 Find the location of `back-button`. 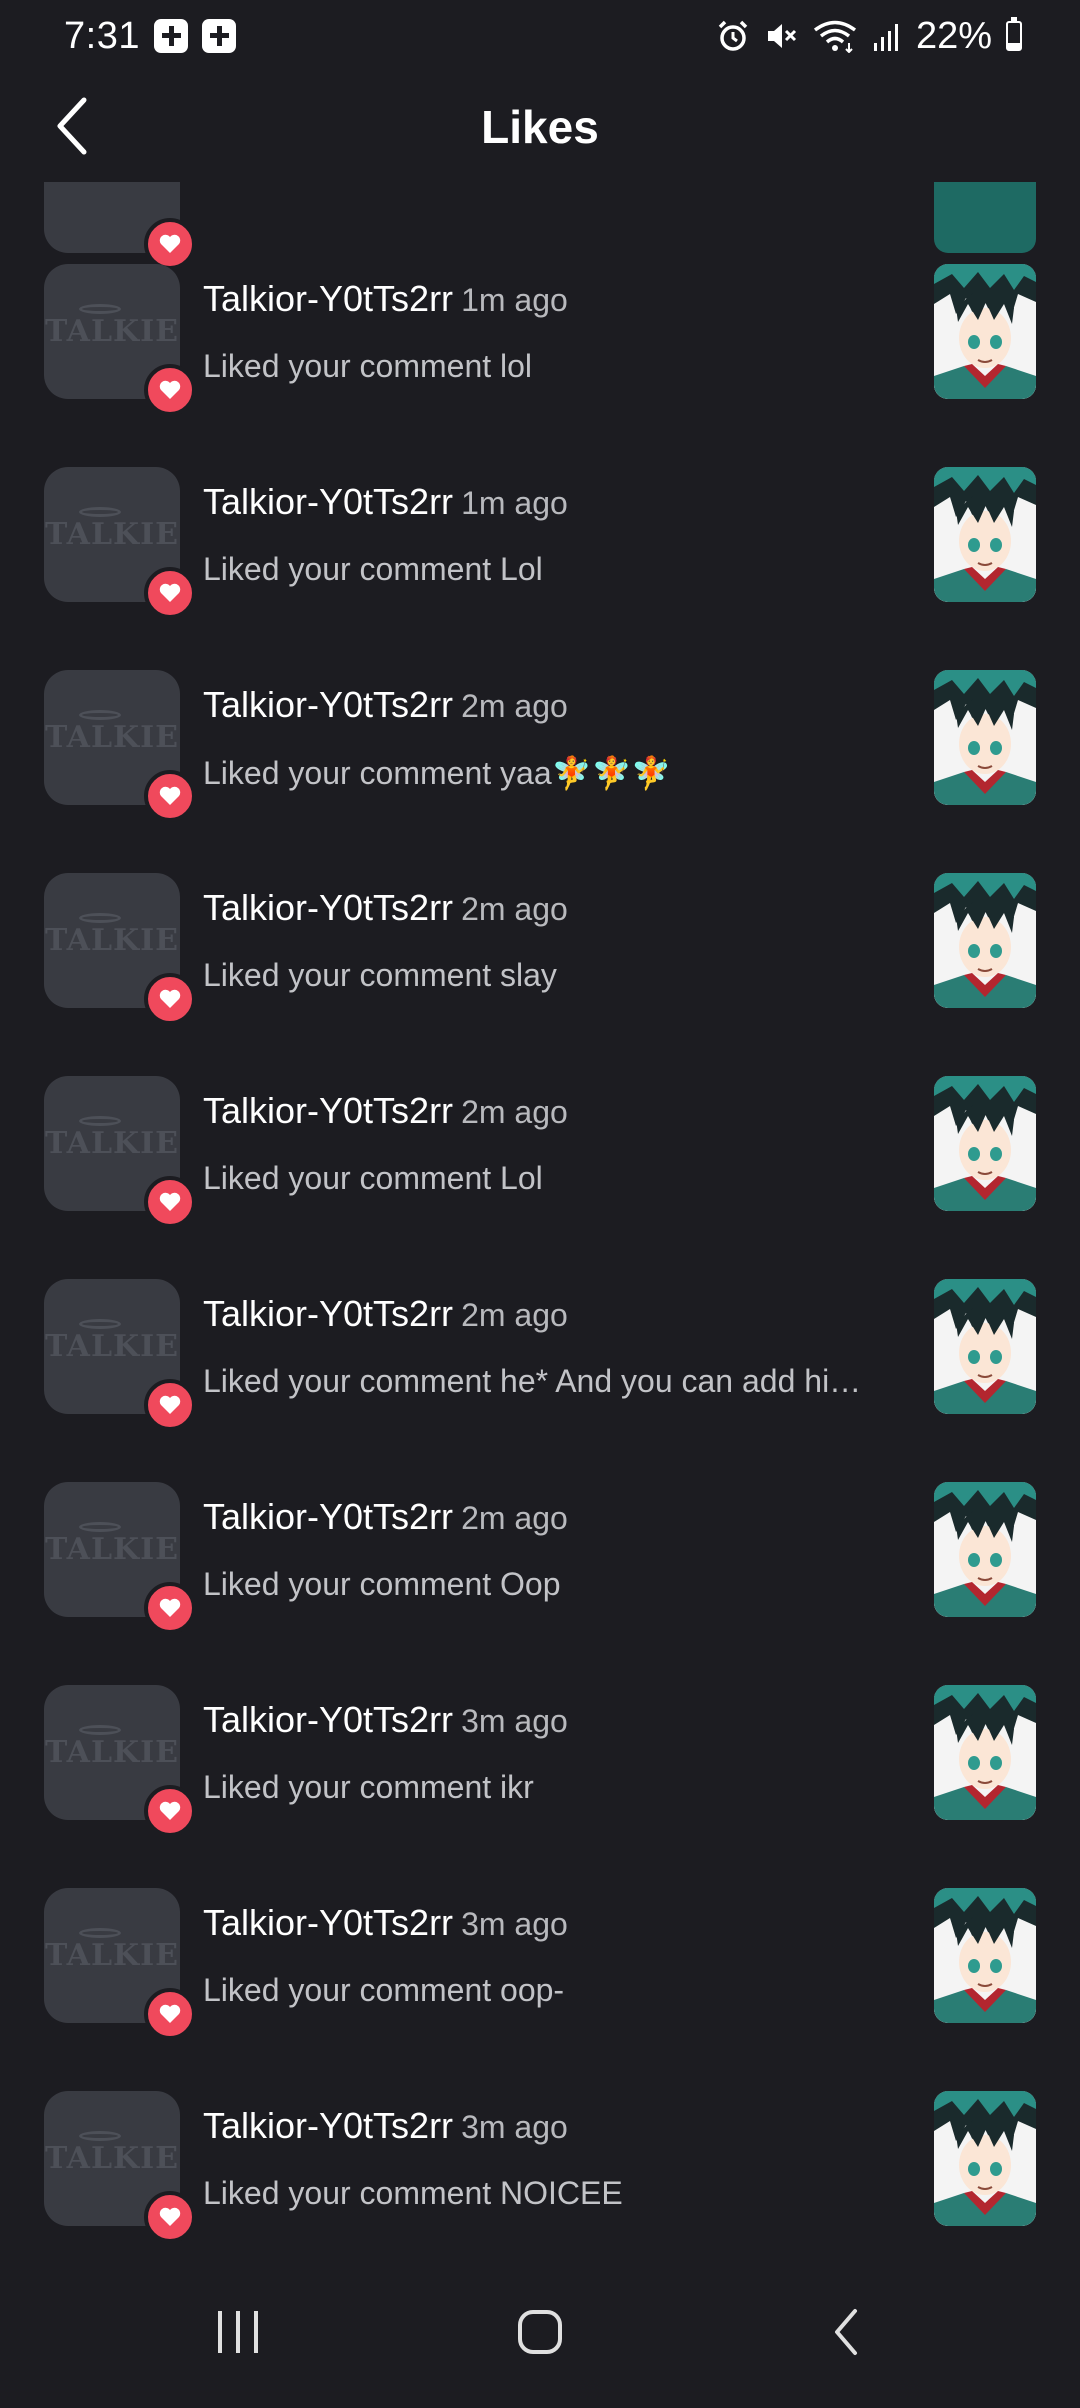

back-button is located at coordinates (72, 126).